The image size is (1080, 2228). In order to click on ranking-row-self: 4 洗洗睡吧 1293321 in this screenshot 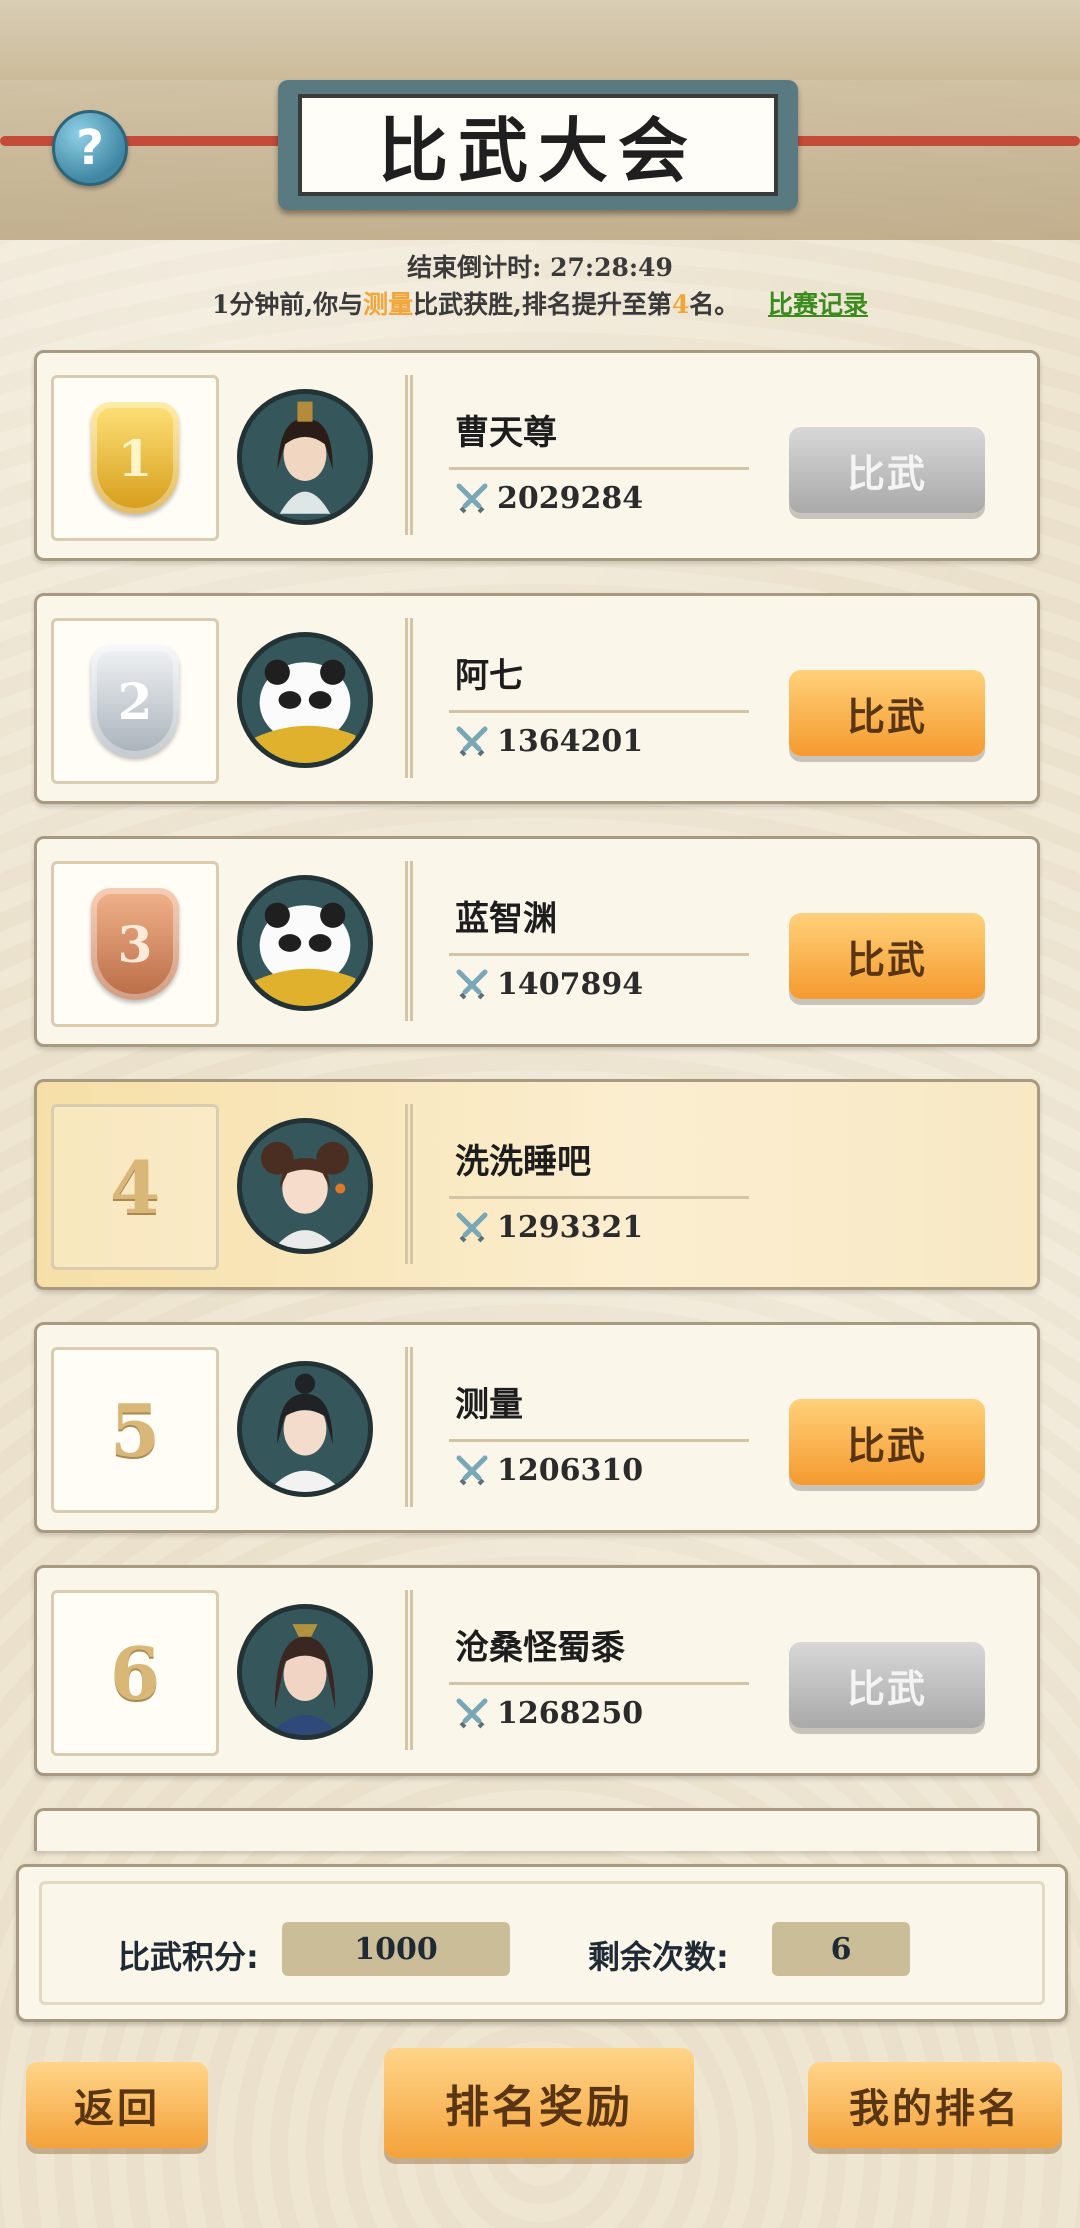, I will do `click(537, 1184)`.